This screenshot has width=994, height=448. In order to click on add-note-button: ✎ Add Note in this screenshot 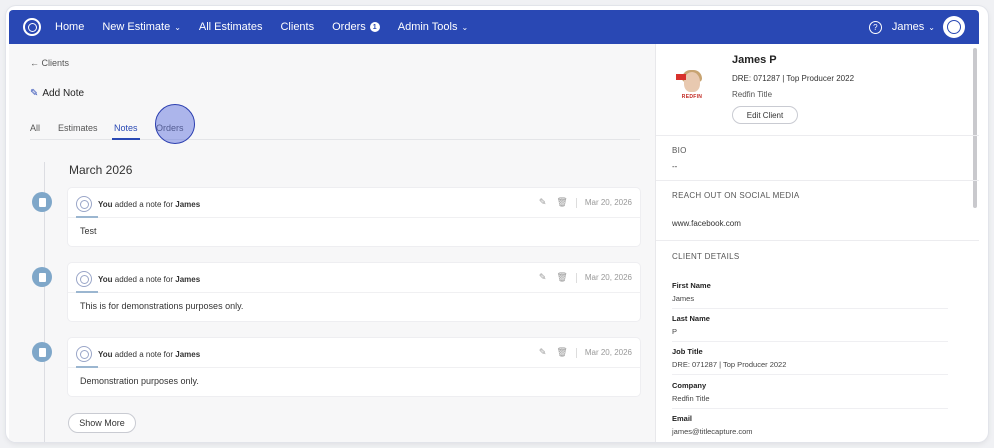, I will do `click(57, 93)`.